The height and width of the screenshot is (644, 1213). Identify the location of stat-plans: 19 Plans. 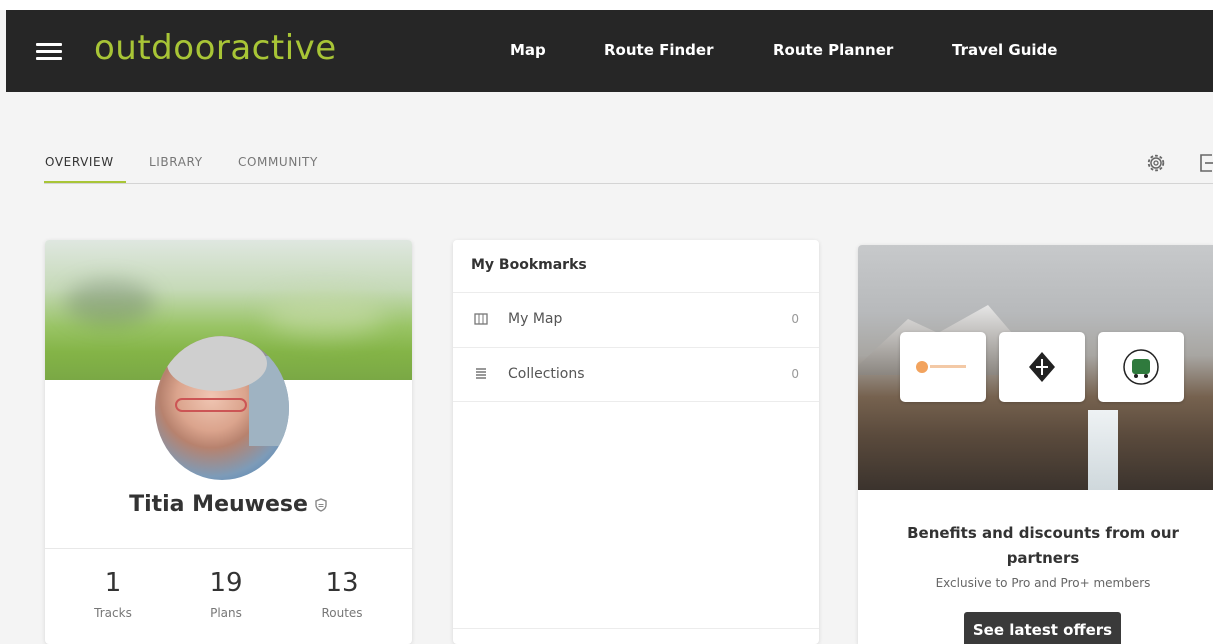
(226, 594).